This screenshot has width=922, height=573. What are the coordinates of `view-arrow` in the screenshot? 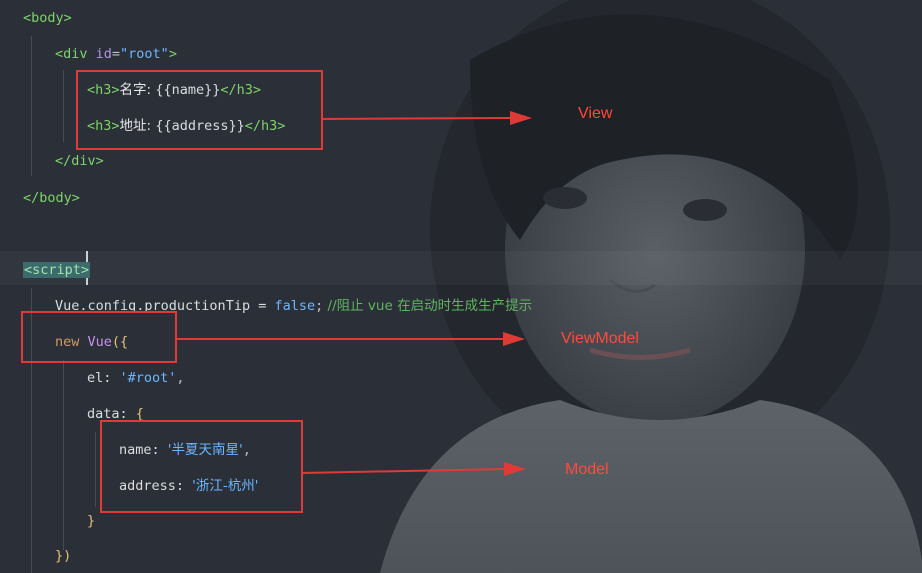 It's located at (426, 118).